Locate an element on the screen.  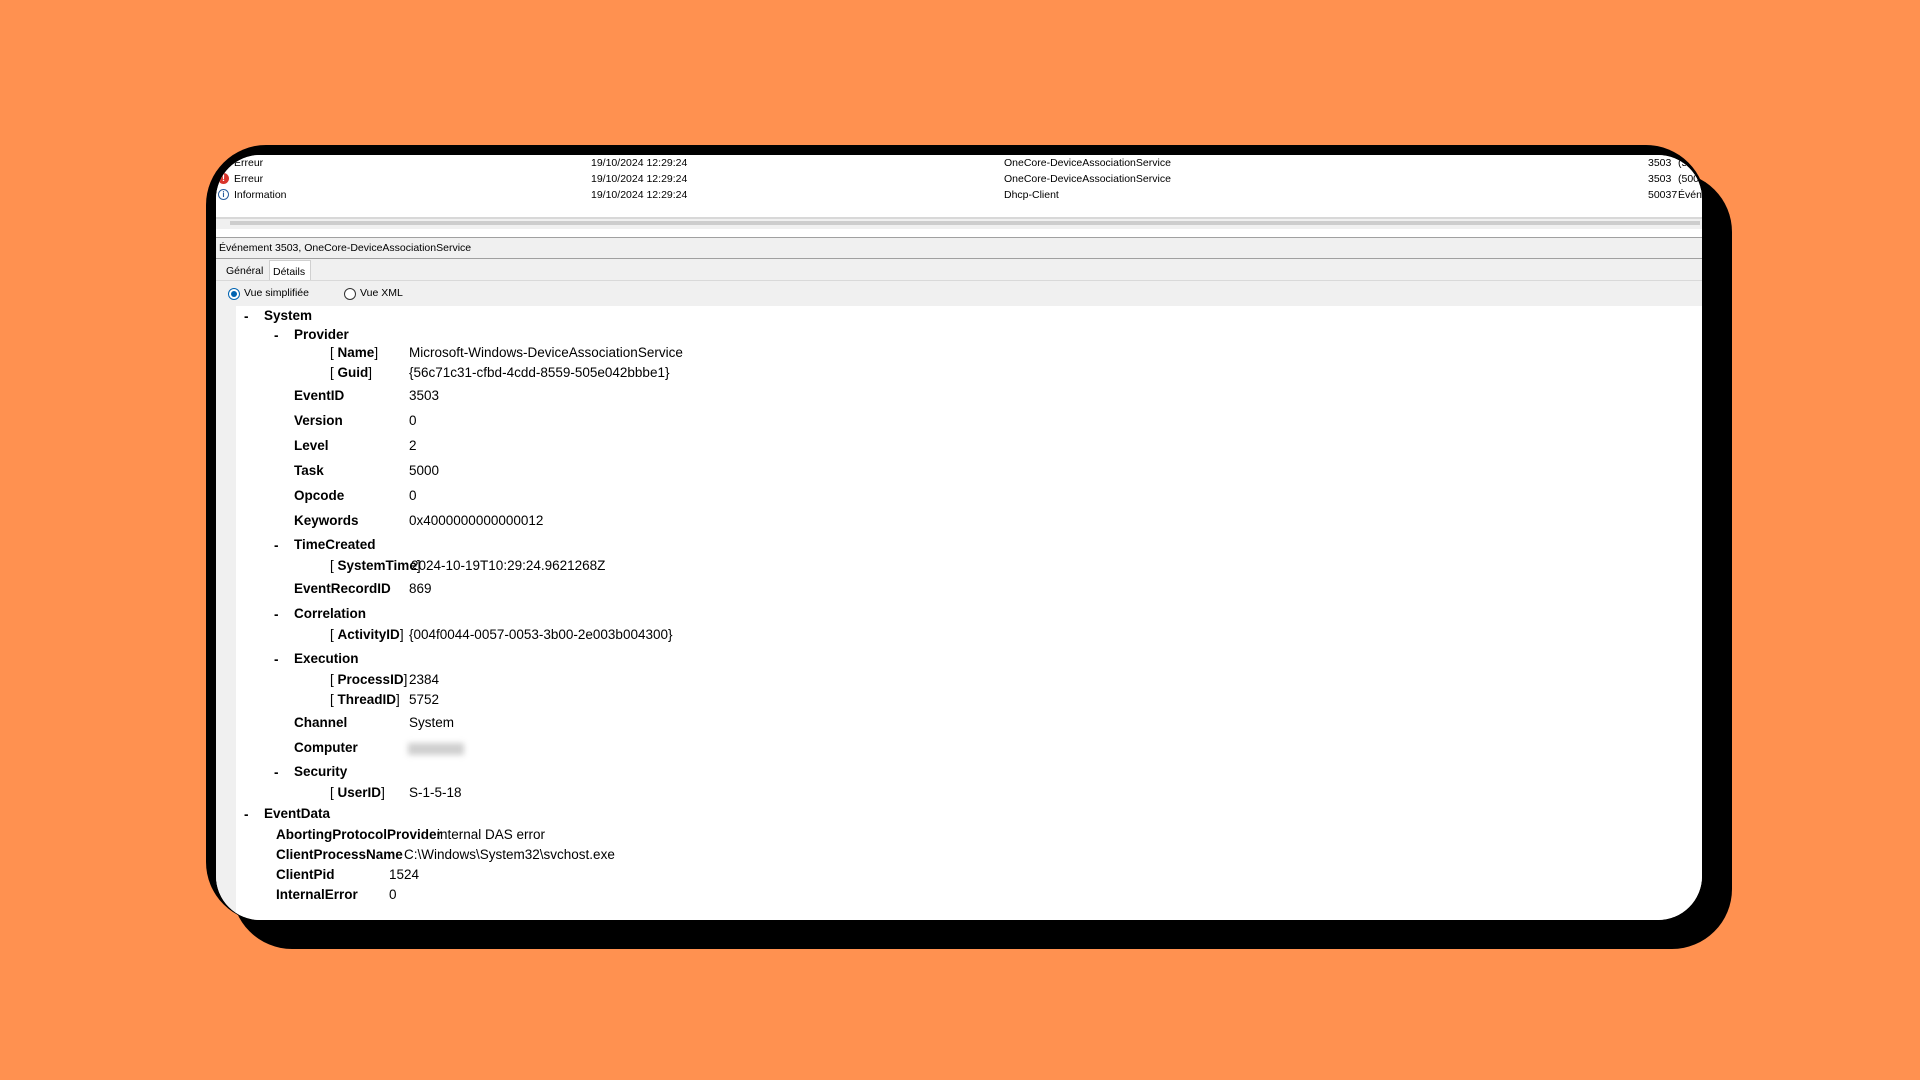
attr-userid-label: [ UserID] is located at coordinates (357, 792).